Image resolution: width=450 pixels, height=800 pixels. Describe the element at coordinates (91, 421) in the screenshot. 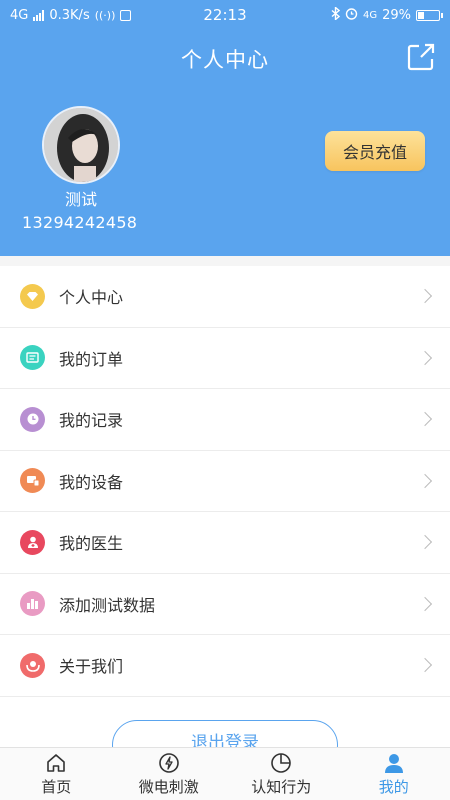

I see `menu-label: 我的记录` at that location.